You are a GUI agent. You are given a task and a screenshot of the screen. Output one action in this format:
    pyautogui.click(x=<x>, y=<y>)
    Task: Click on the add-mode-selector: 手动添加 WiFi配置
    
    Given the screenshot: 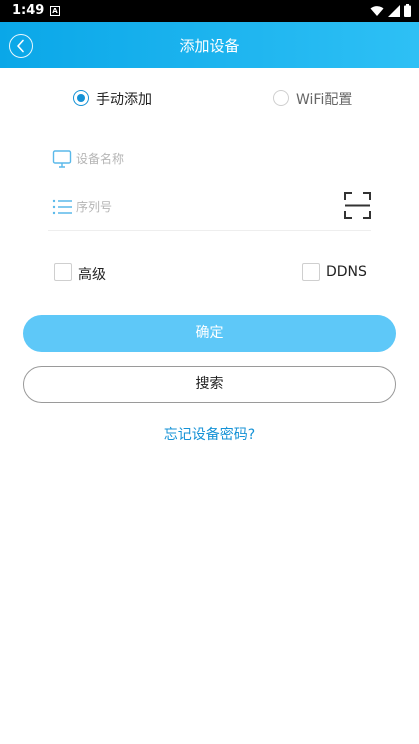 What is the action you would take?
    pyautogui.click(x=209, y=98)
    